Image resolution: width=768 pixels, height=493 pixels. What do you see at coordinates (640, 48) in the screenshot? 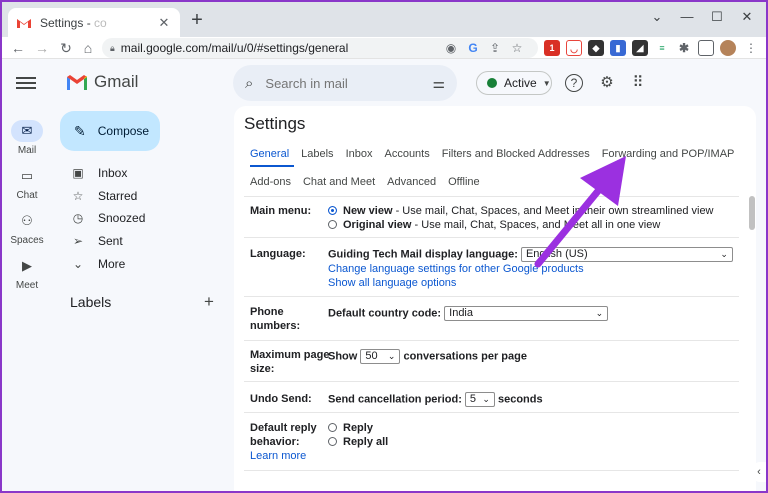
I see `extension-icon-5: ◢` at bounding box center [640, 48].